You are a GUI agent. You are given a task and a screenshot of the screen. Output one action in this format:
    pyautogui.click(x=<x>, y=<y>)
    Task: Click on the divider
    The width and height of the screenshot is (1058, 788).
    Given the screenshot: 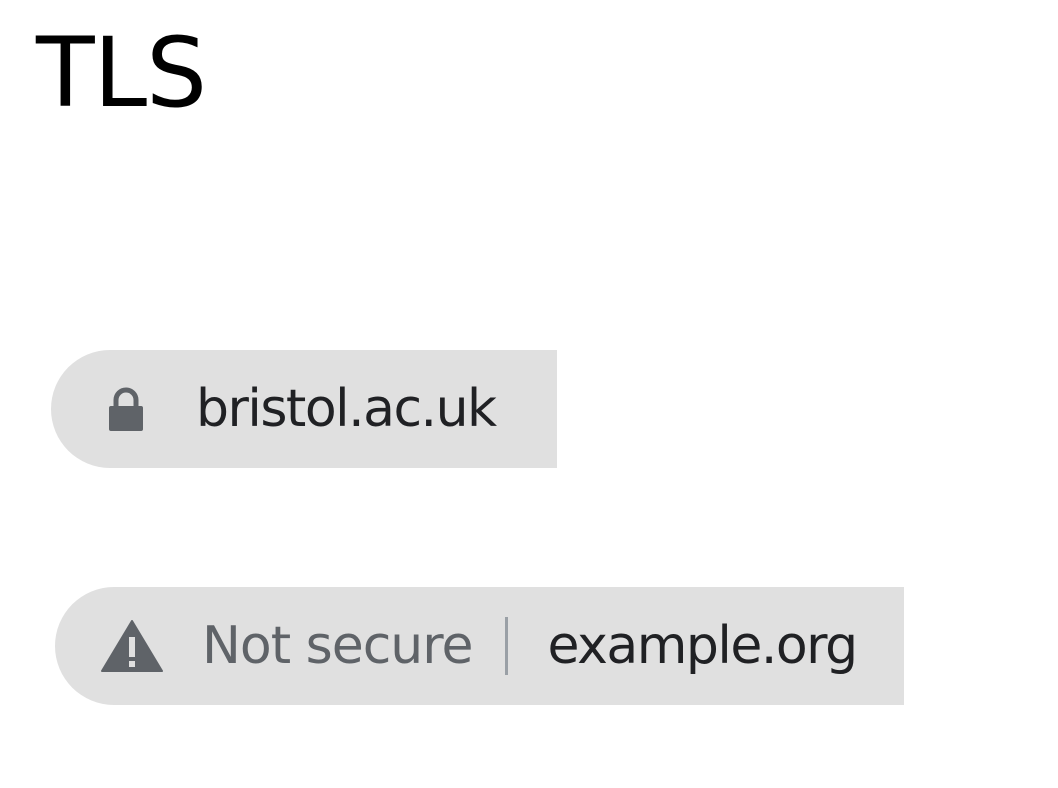 What is the action you would take?
    pyautogui.click(x=506, y=646)
    